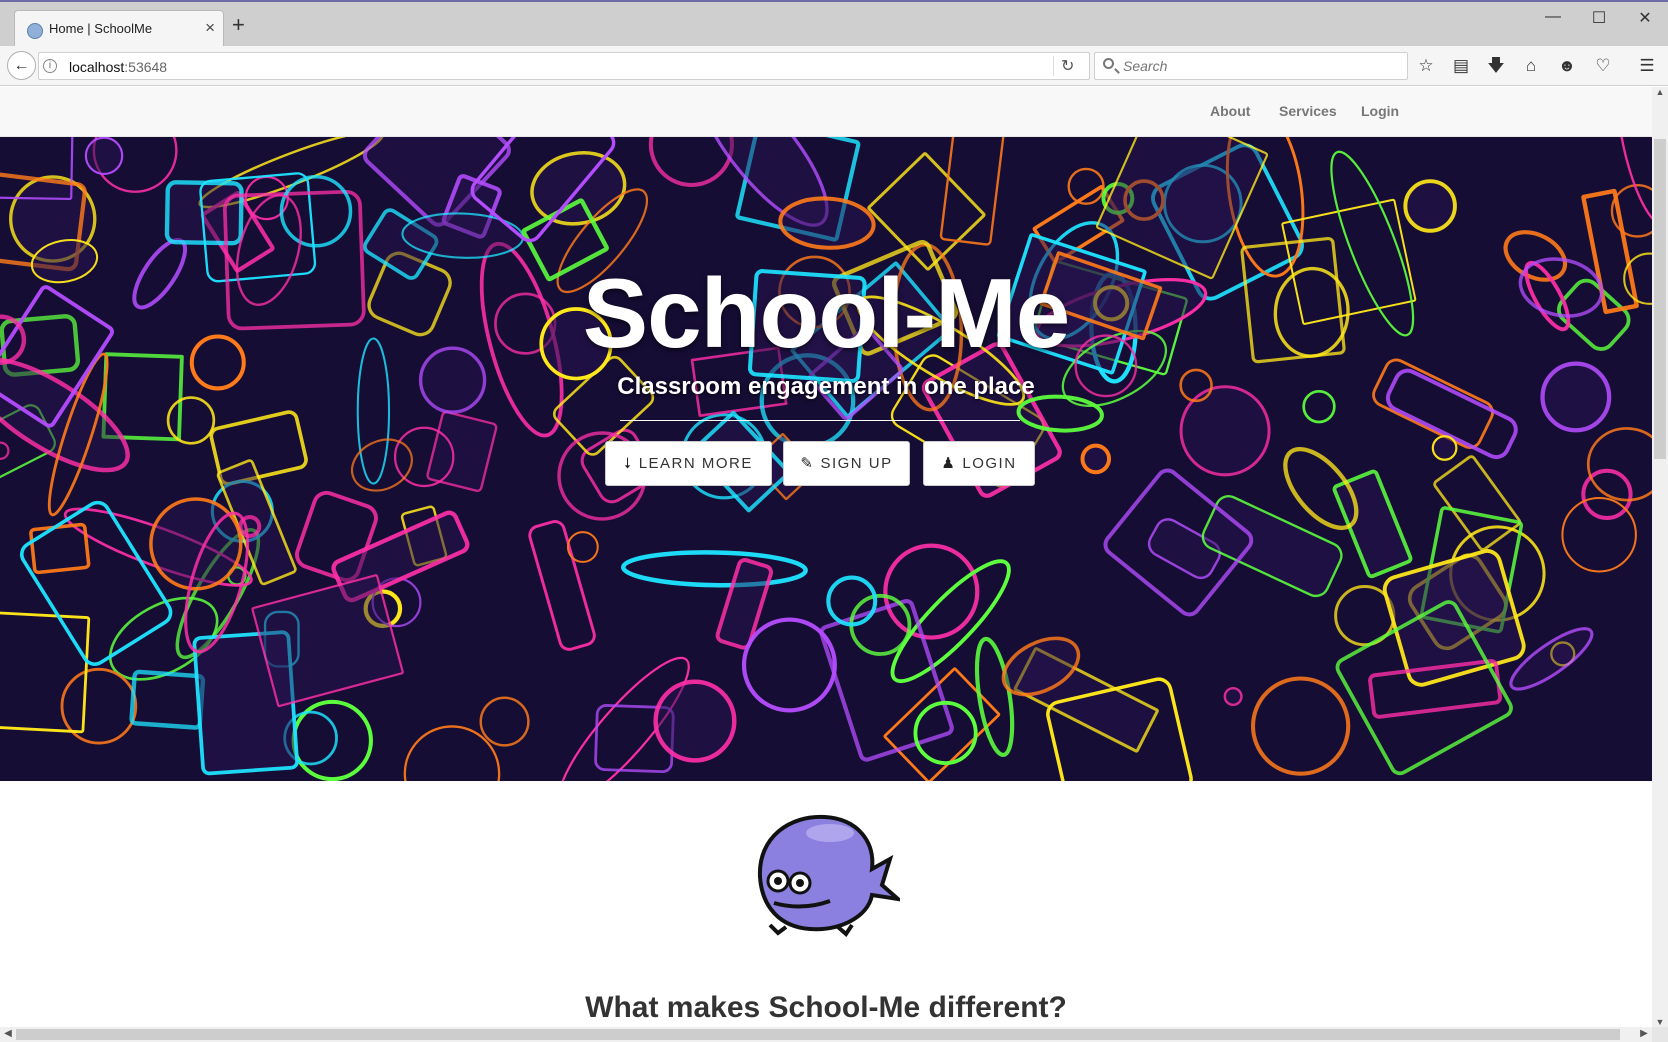 The width and height of the screenshot is (1668, 1042). I want to click on site-navbar: About Services Login, so click(826, 112).